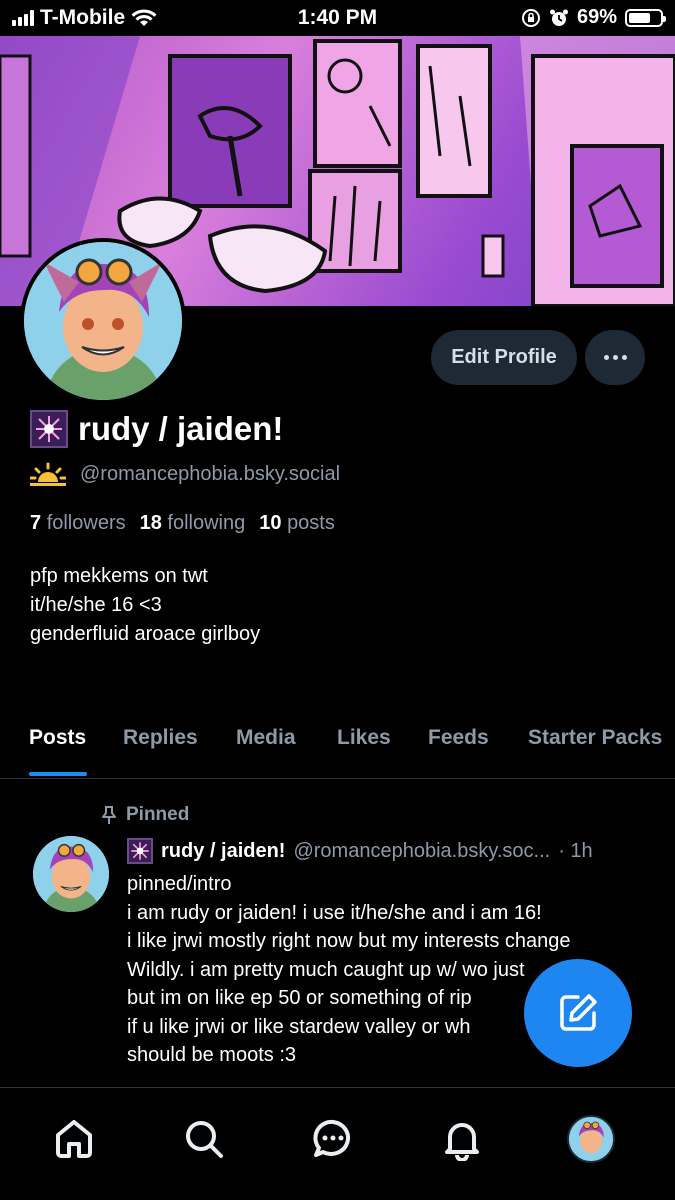  What do you see at coordinates (558, 17) in the screenshot?
I see `alarm-icon` at bounding box center [558, 17].